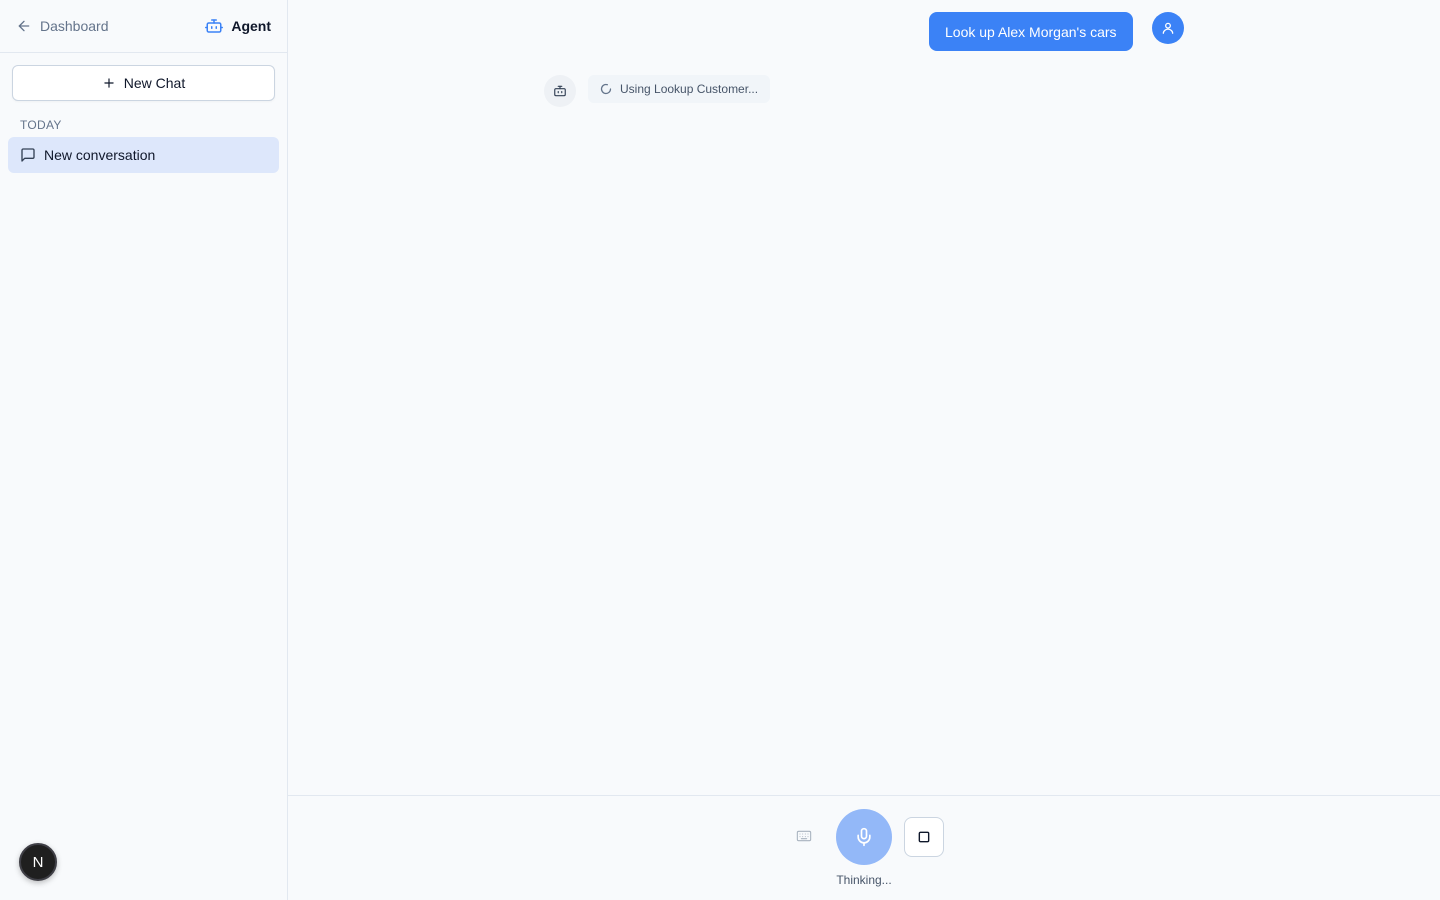 The width and height of the screenshot is (1440, 900). Describe the element at coordinates (24, 26) in the screenshot. I see `arrow-left-icon` at that location.